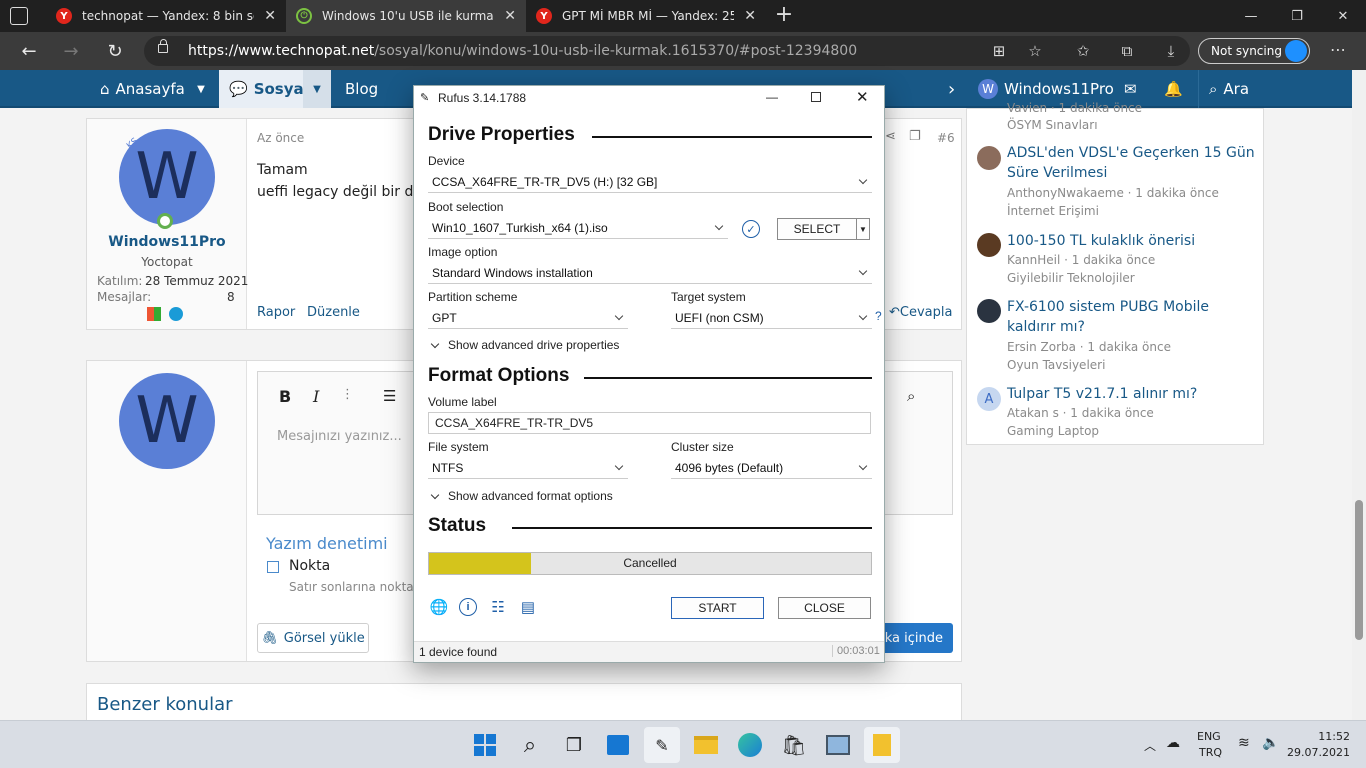 The image size is (1366, 768). Describe the element at coordinates (882, 745) in the screenshot. I see `app-icon` at that location.